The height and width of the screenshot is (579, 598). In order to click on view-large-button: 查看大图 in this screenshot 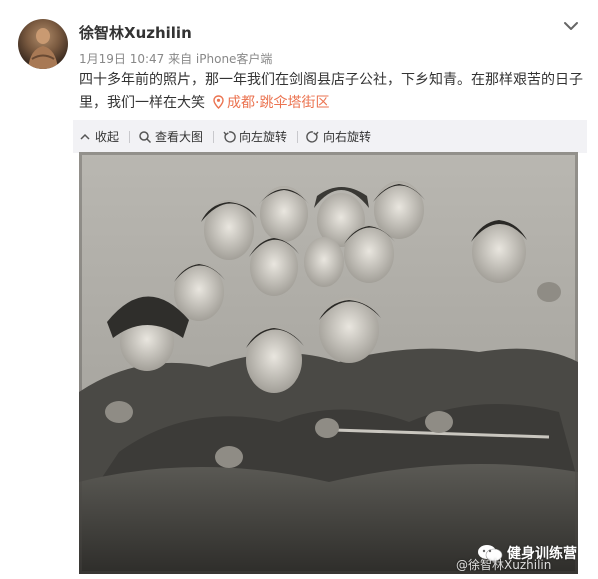, I will do `click(173, 136)`.